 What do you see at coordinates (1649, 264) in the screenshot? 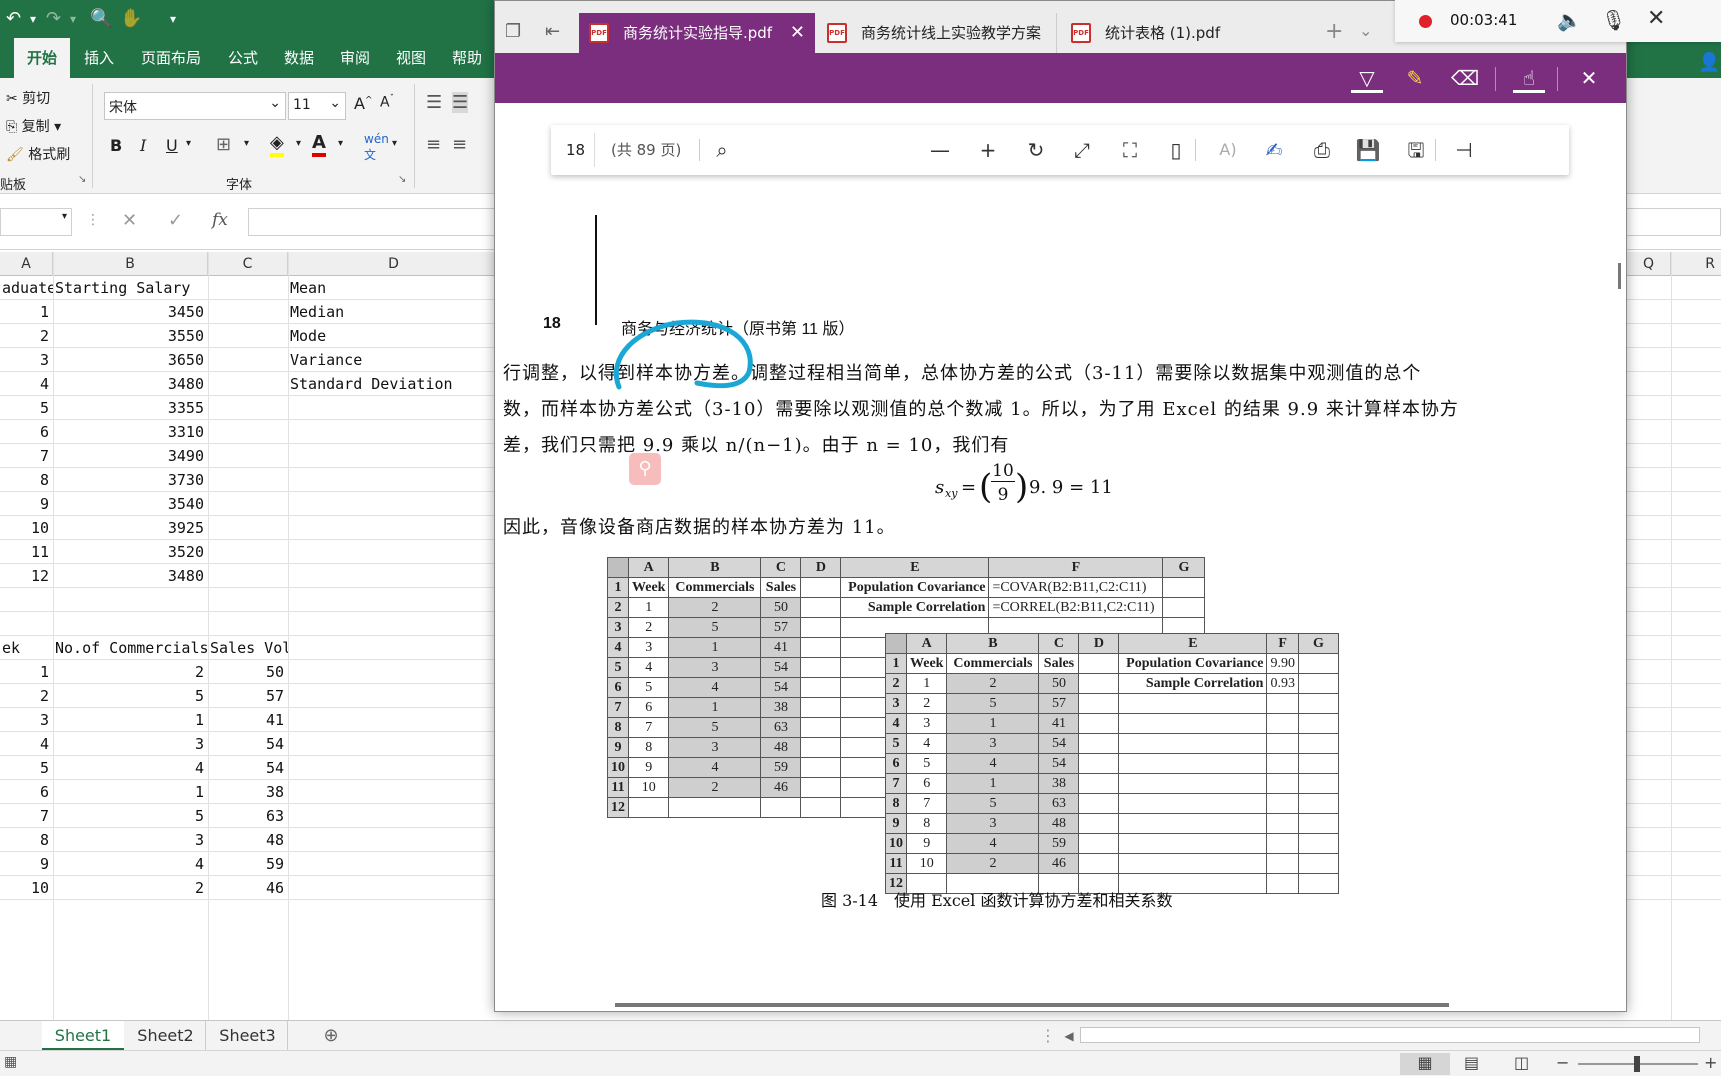
I see `column-header-q: Q` at bounding box center [1649, 264].